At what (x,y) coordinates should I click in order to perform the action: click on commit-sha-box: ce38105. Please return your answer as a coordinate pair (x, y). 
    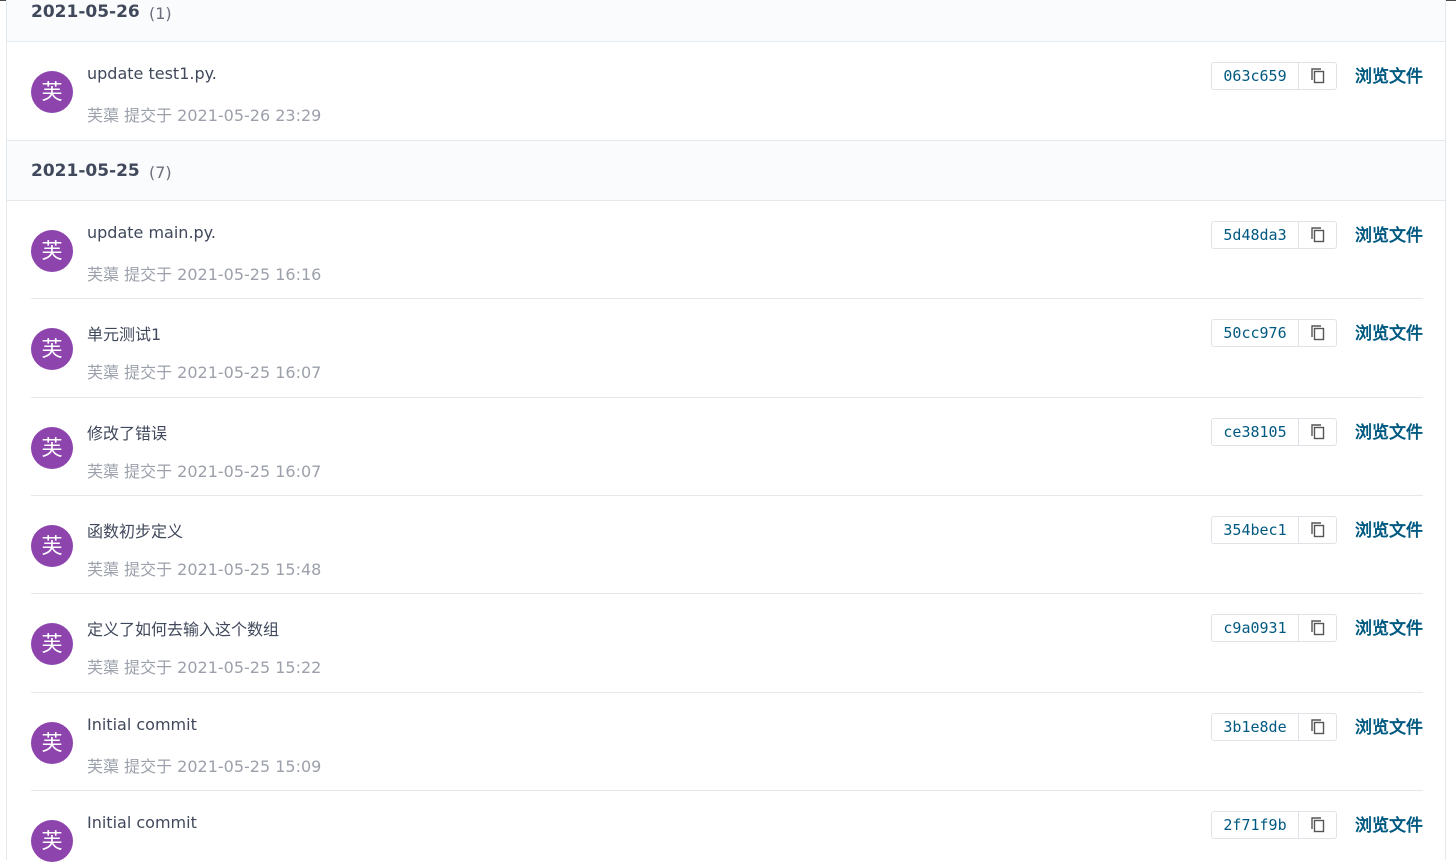
    Looking at the image, I should click on (1274, 432).